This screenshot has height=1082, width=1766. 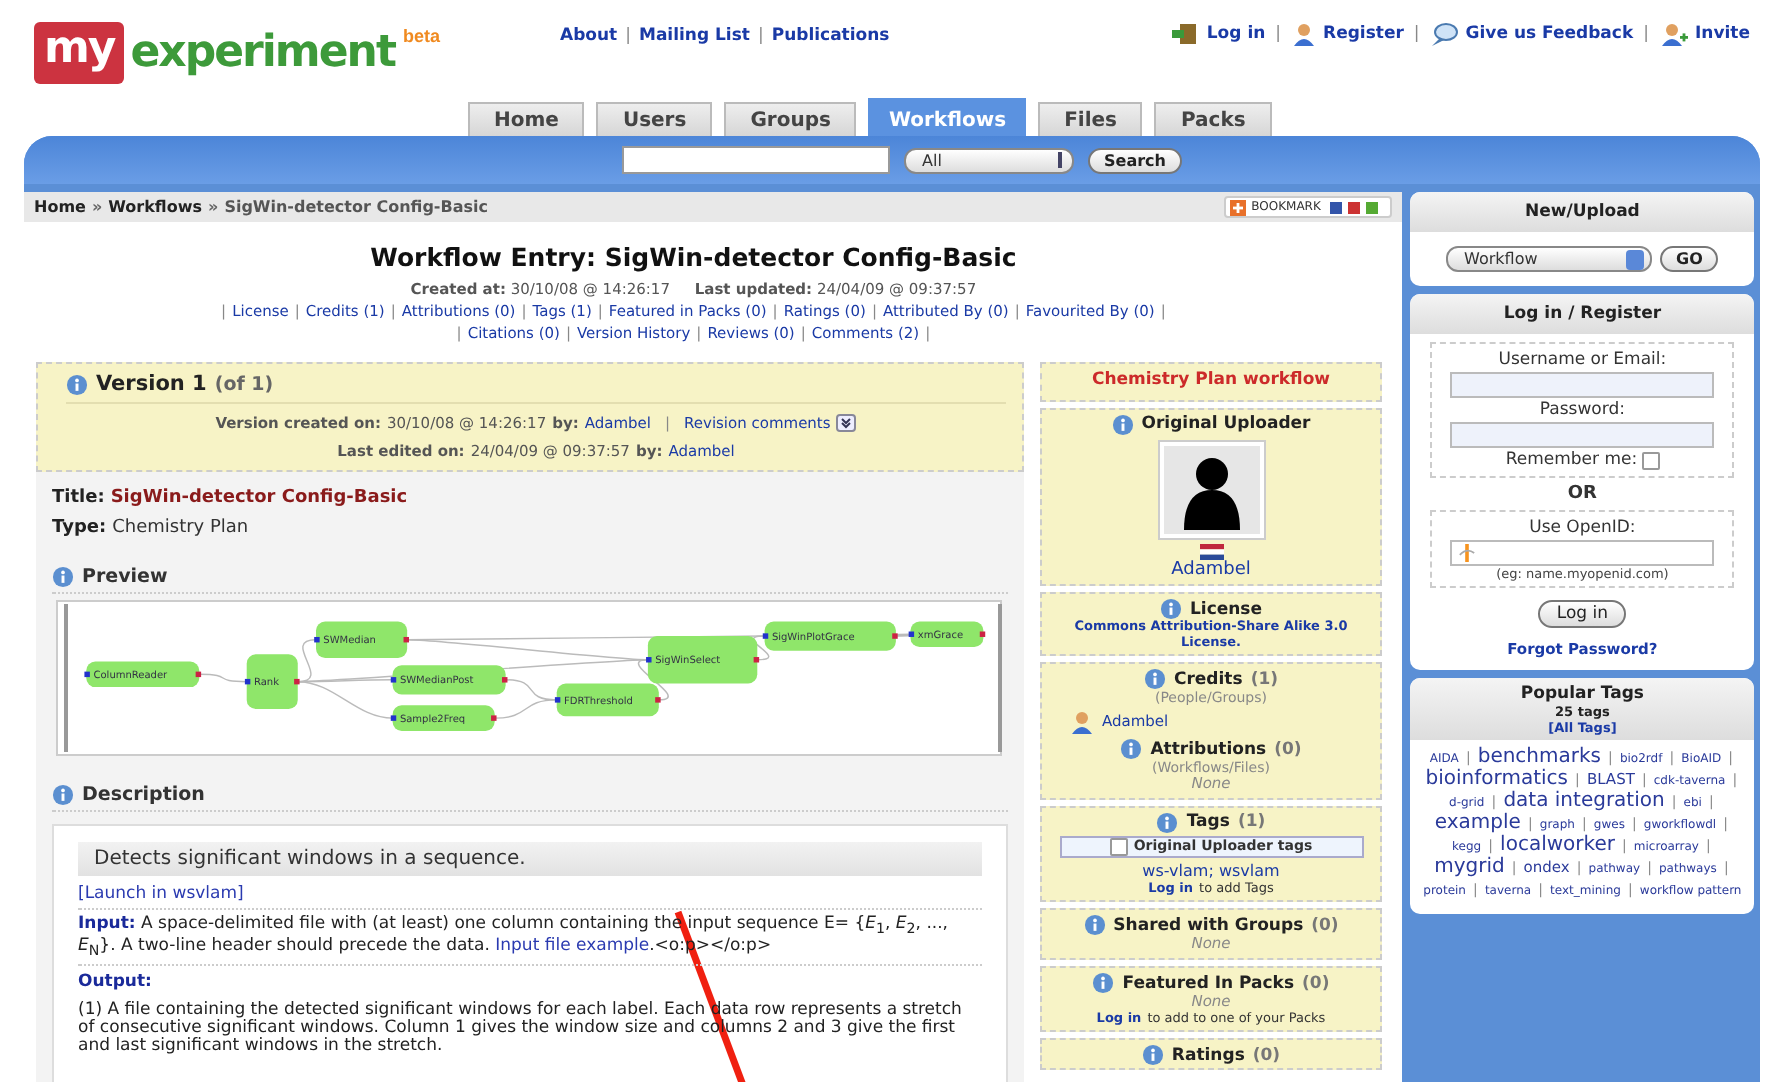 What do you see at coordinates (1531, 34) in the screenshot?
I see `account-link: Give us Feedback` at bounding box center [1531, 34].